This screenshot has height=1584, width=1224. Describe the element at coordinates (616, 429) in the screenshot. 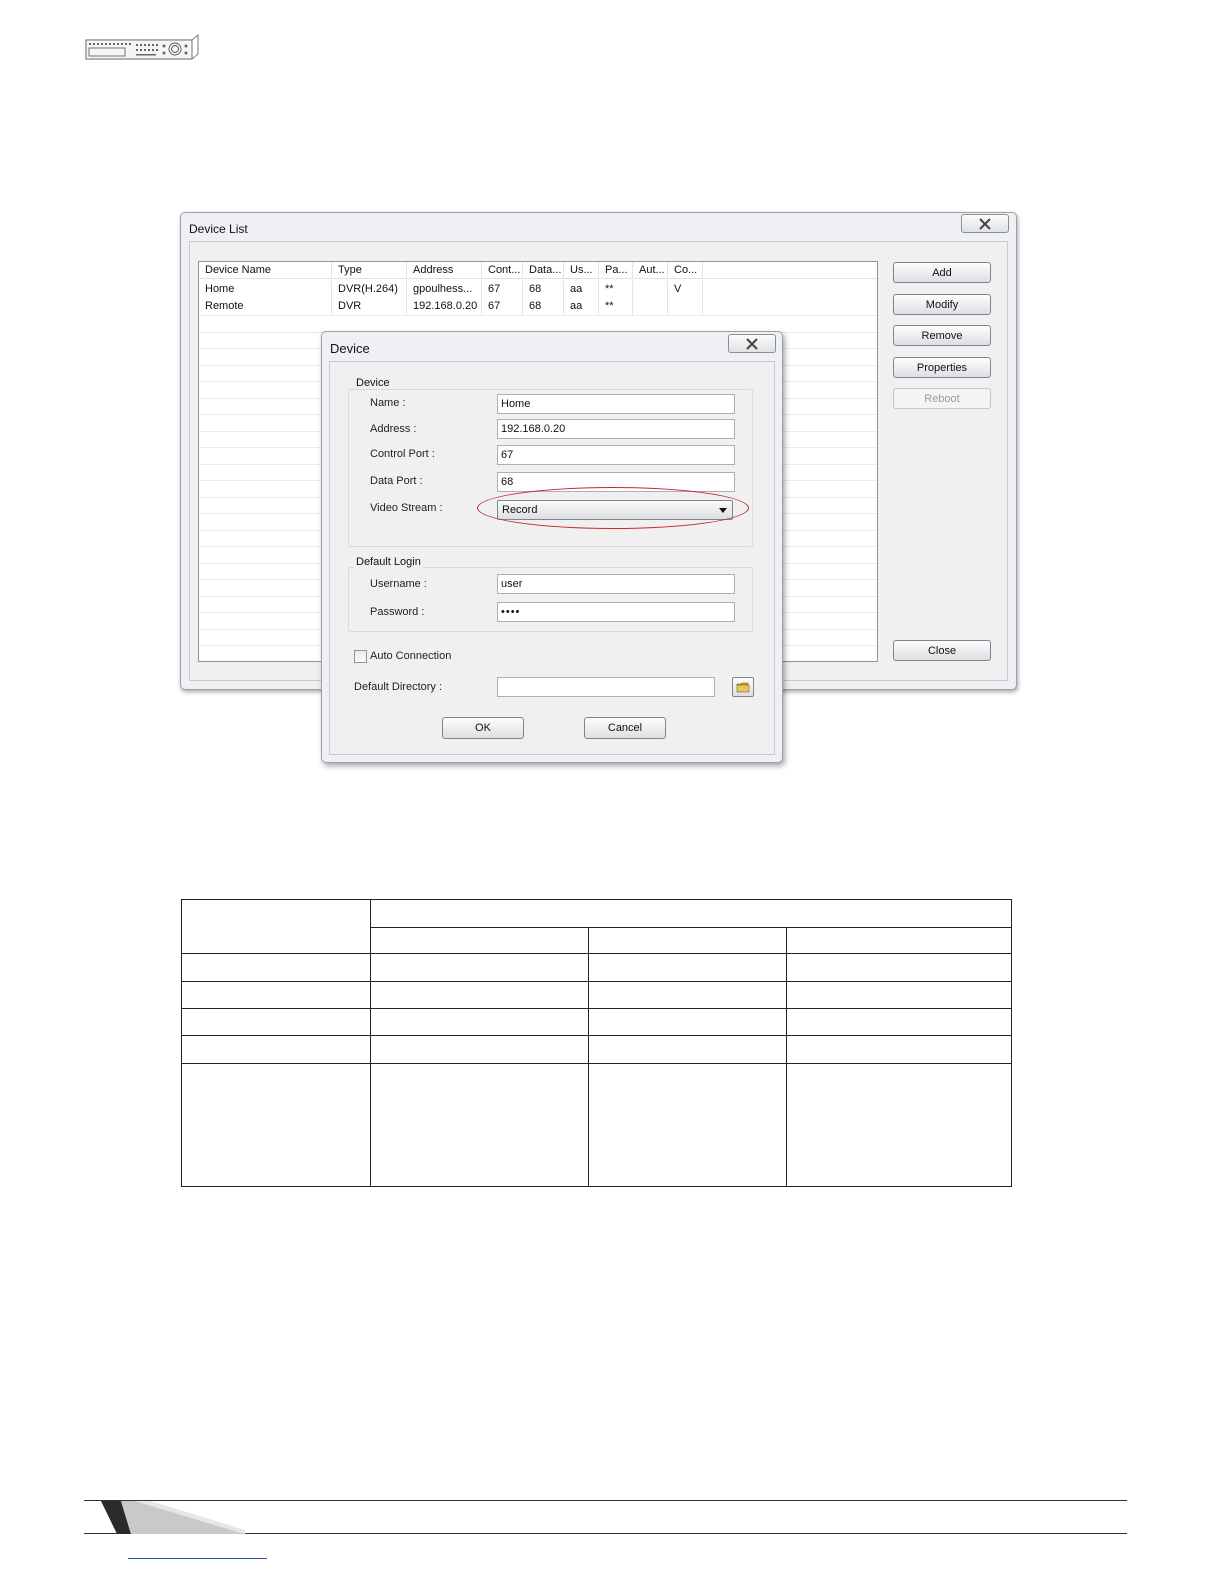

I see `address-field: 192.168.0.20` at that location.